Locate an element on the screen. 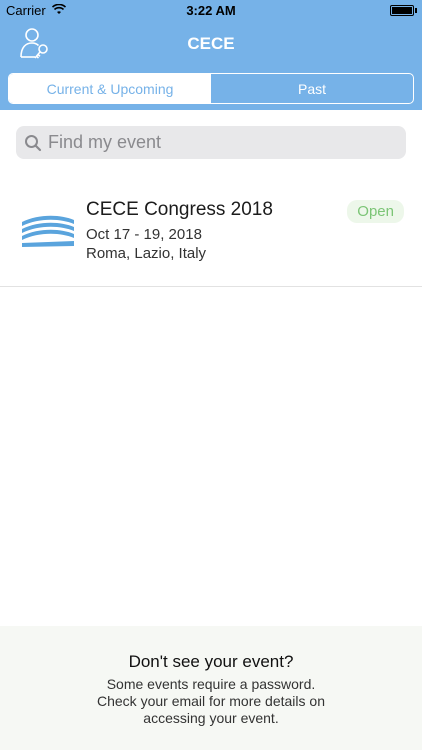 The height and width of the screenshot is (750, 422). event-location: Roma, Lazio, Italy is located at coordinates (146, 253).